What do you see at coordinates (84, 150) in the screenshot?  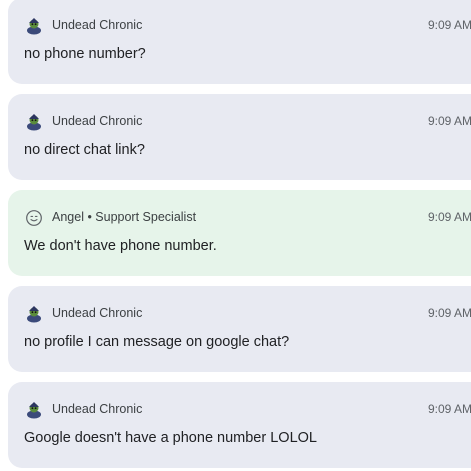 I see `message-text: no direct chat link?` at bounding box center [84, 150].